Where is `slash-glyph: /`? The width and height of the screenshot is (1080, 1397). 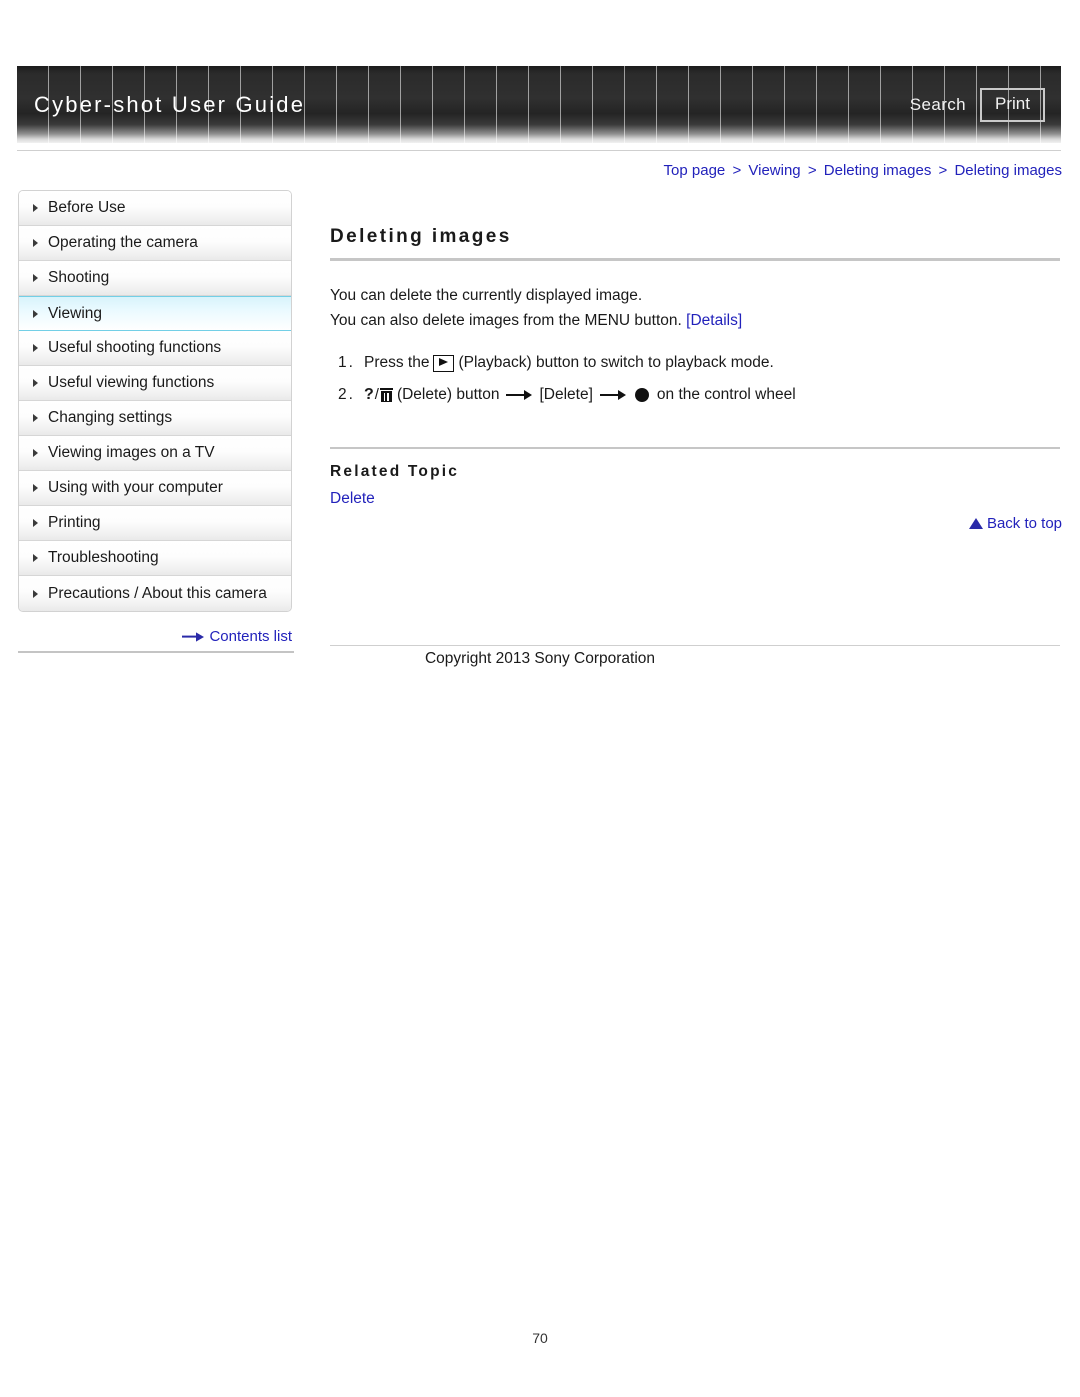 slash-glyph: / is located at coordinates (376, 394).